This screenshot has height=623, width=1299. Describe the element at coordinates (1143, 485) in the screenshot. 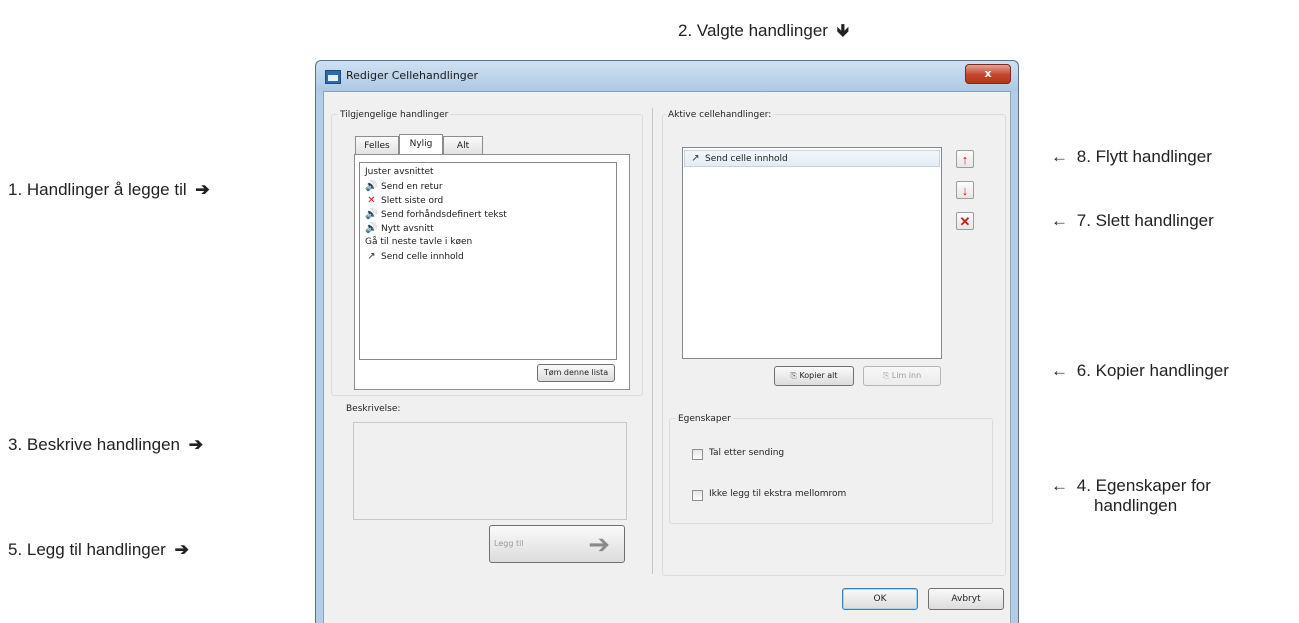

I see `callout-text: 4. Egenskaper for` at that location.